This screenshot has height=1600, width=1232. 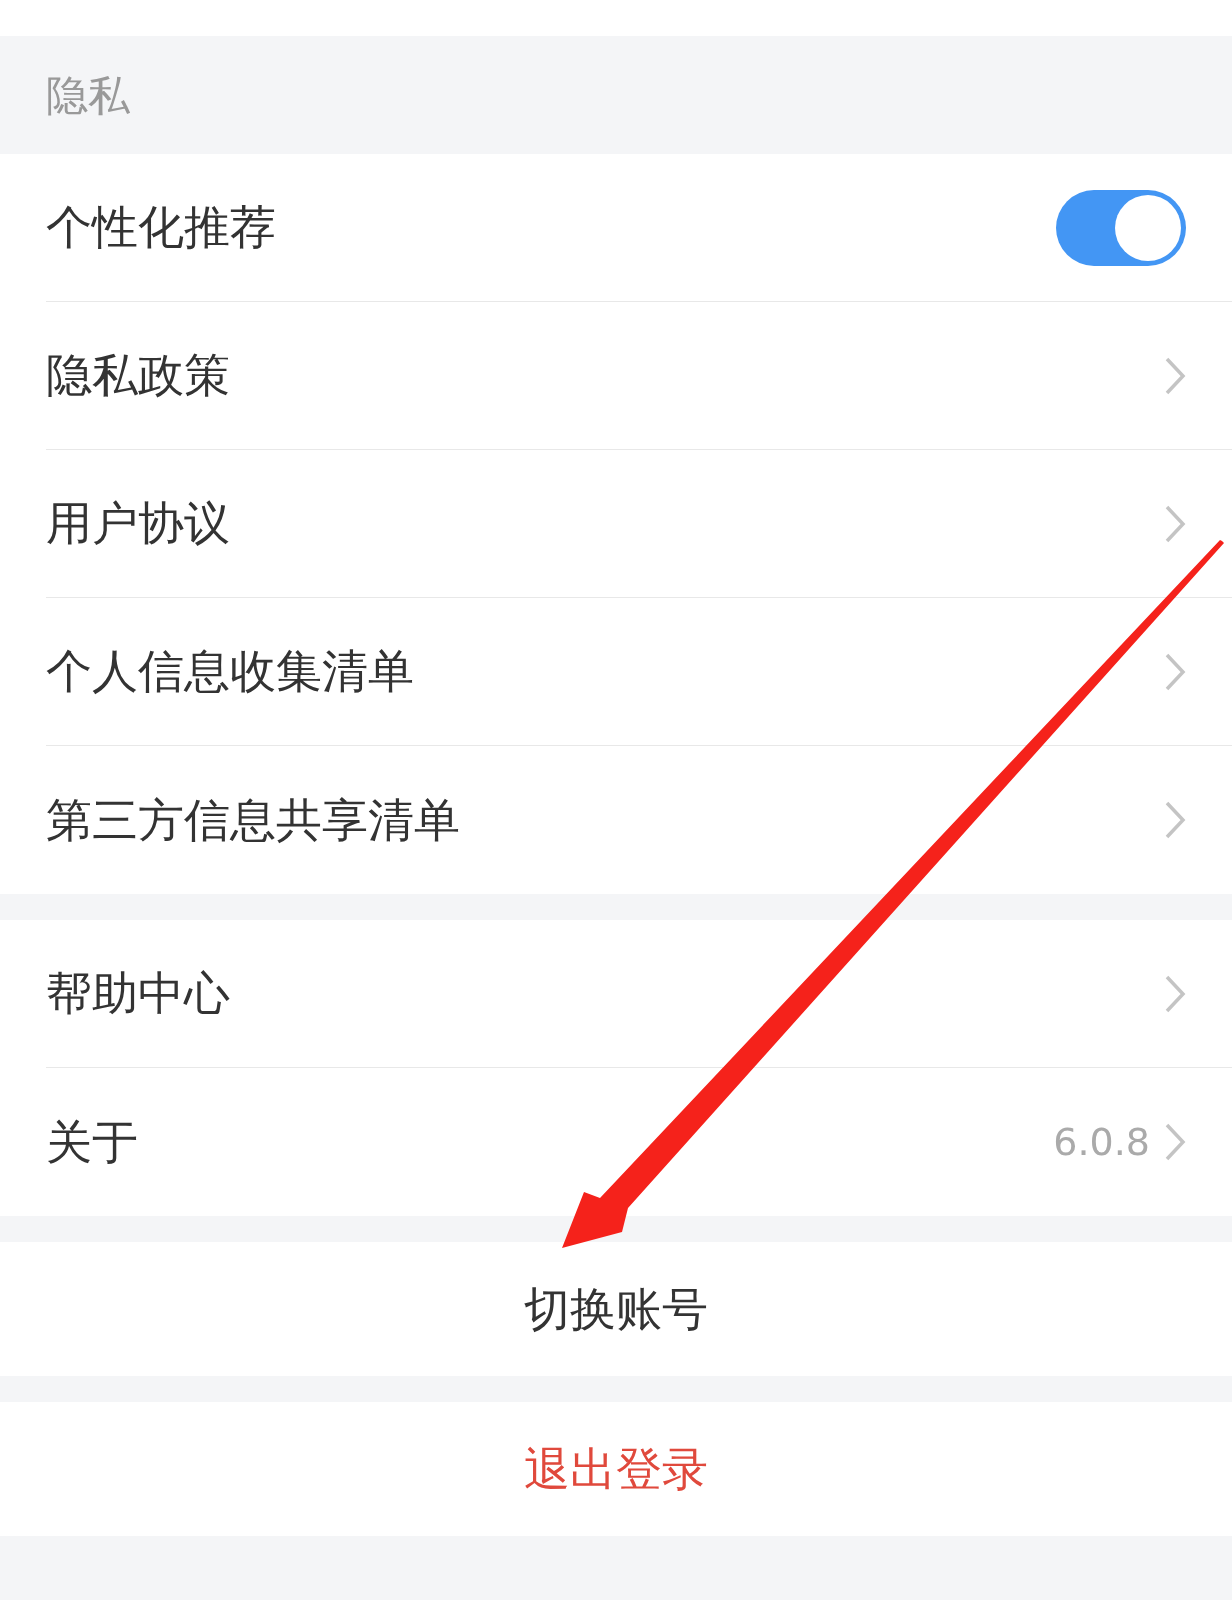 I want to click on setting-label: 关于, so click(x=92, y=1142).